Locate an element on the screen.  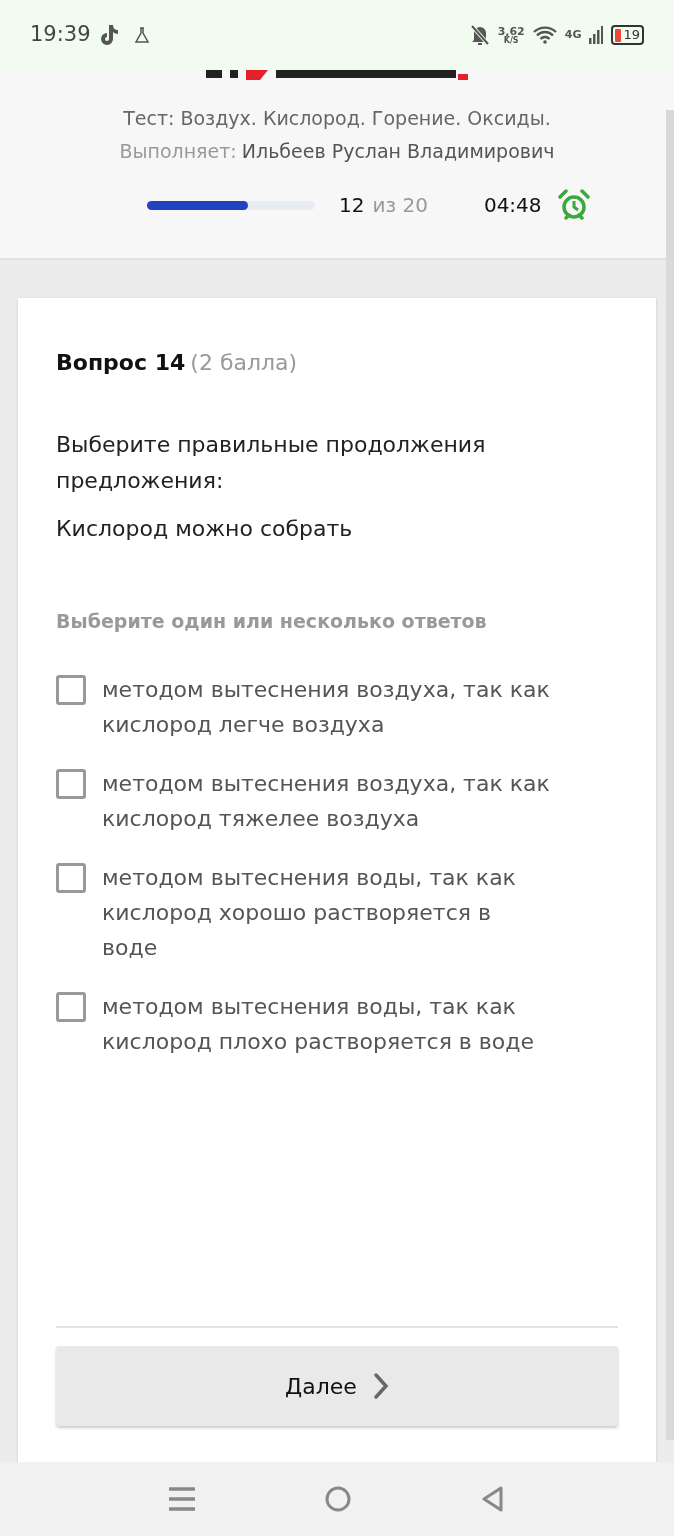
next-button: Далее is located at coordinates (337, 1386).